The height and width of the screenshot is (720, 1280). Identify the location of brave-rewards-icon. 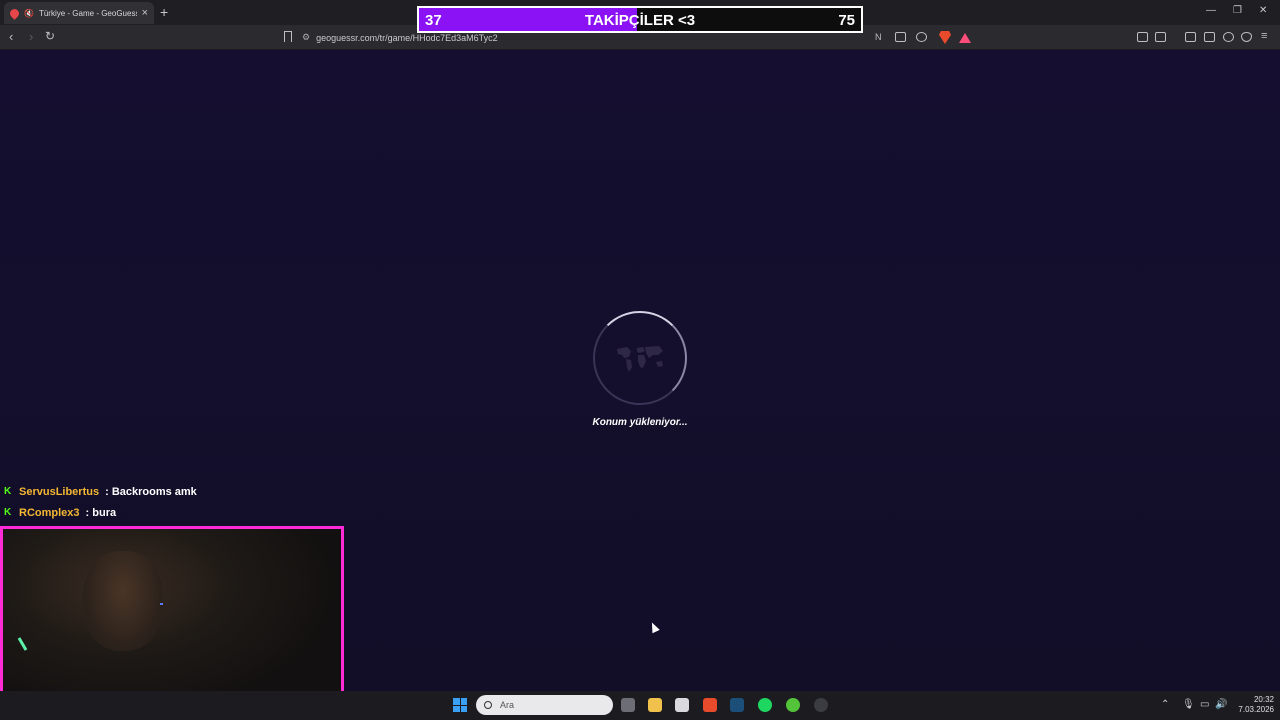
(965, 38).